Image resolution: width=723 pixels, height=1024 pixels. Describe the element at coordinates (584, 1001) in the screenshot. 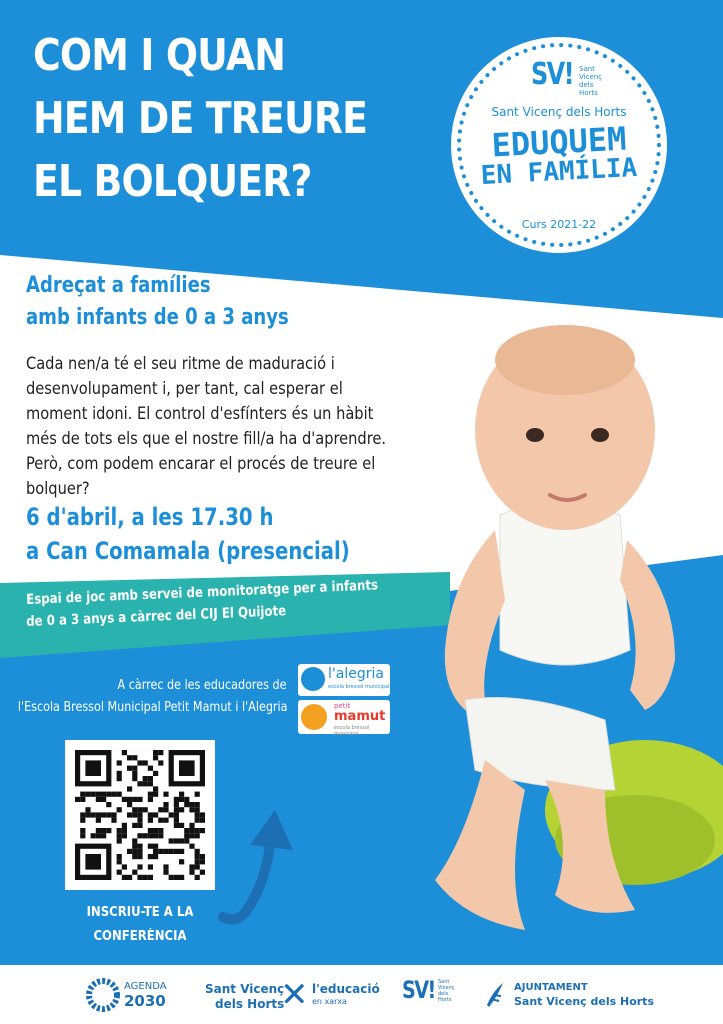

I see `ajuntament-line-2: Sant Vicenç dels Horts` at that location.